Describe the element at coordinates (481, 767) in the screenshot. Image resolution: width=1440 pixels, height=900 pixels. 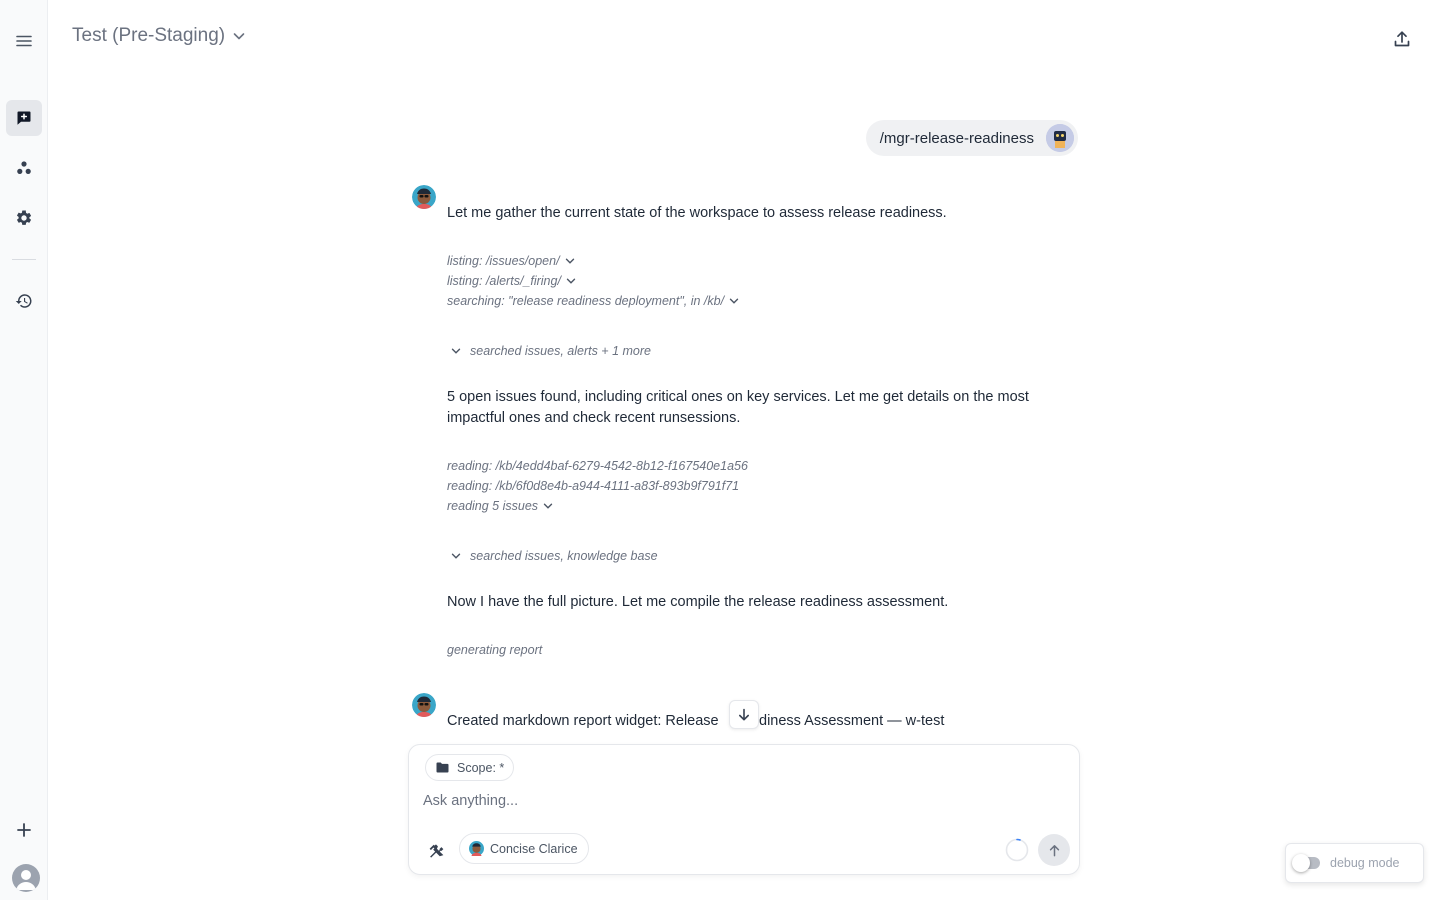
I see `scope-label: Scope: *` at that location.